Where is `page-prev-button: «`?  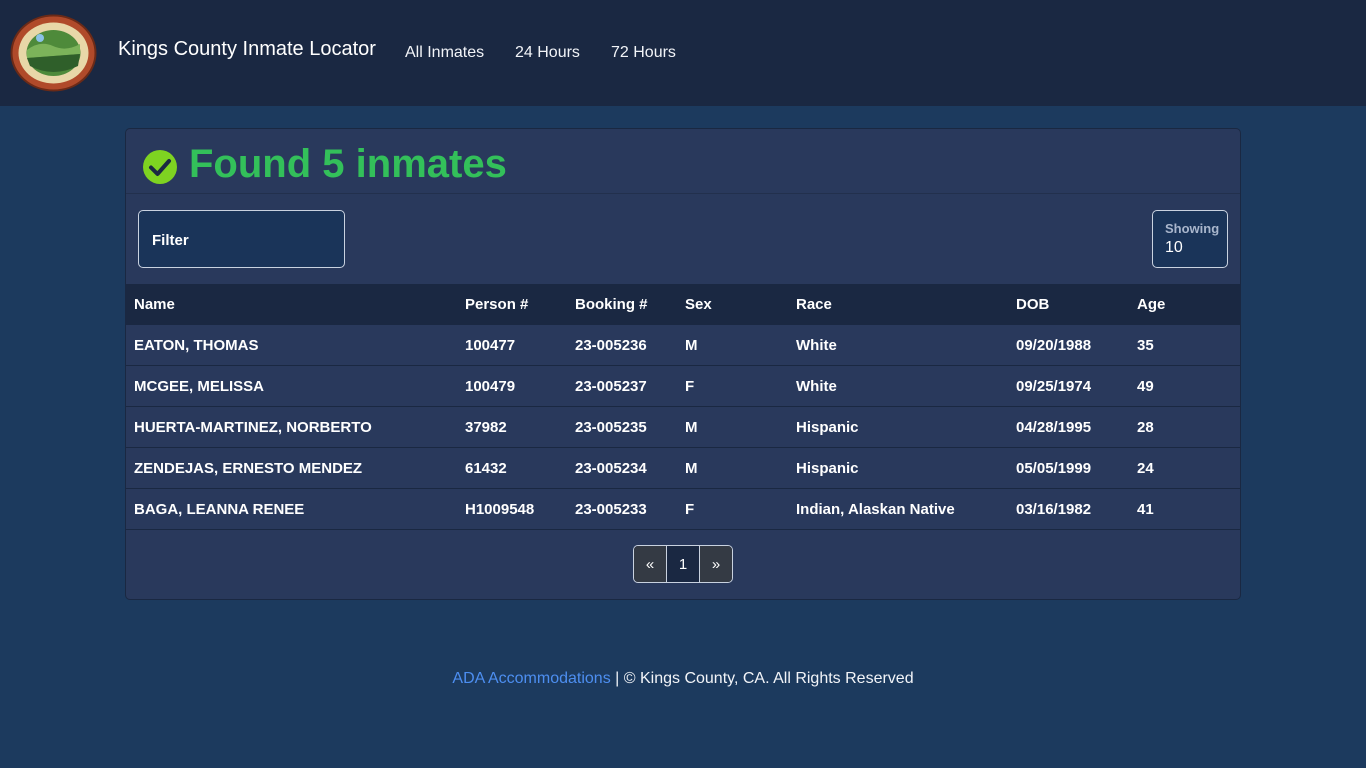
page-prev-button: « is located at coordinates (650, 564).